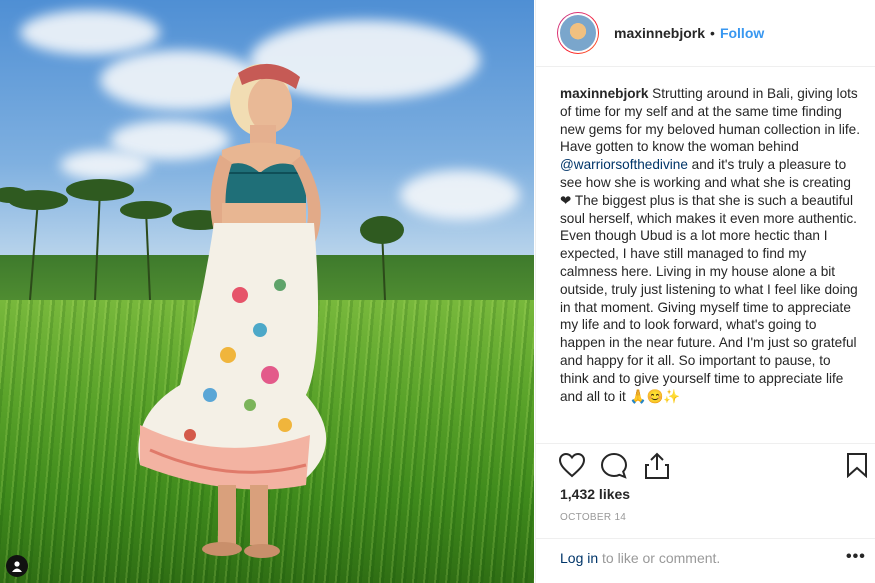 The image size is (875, 583). I want to click on heart-icon, so click(572, 465).